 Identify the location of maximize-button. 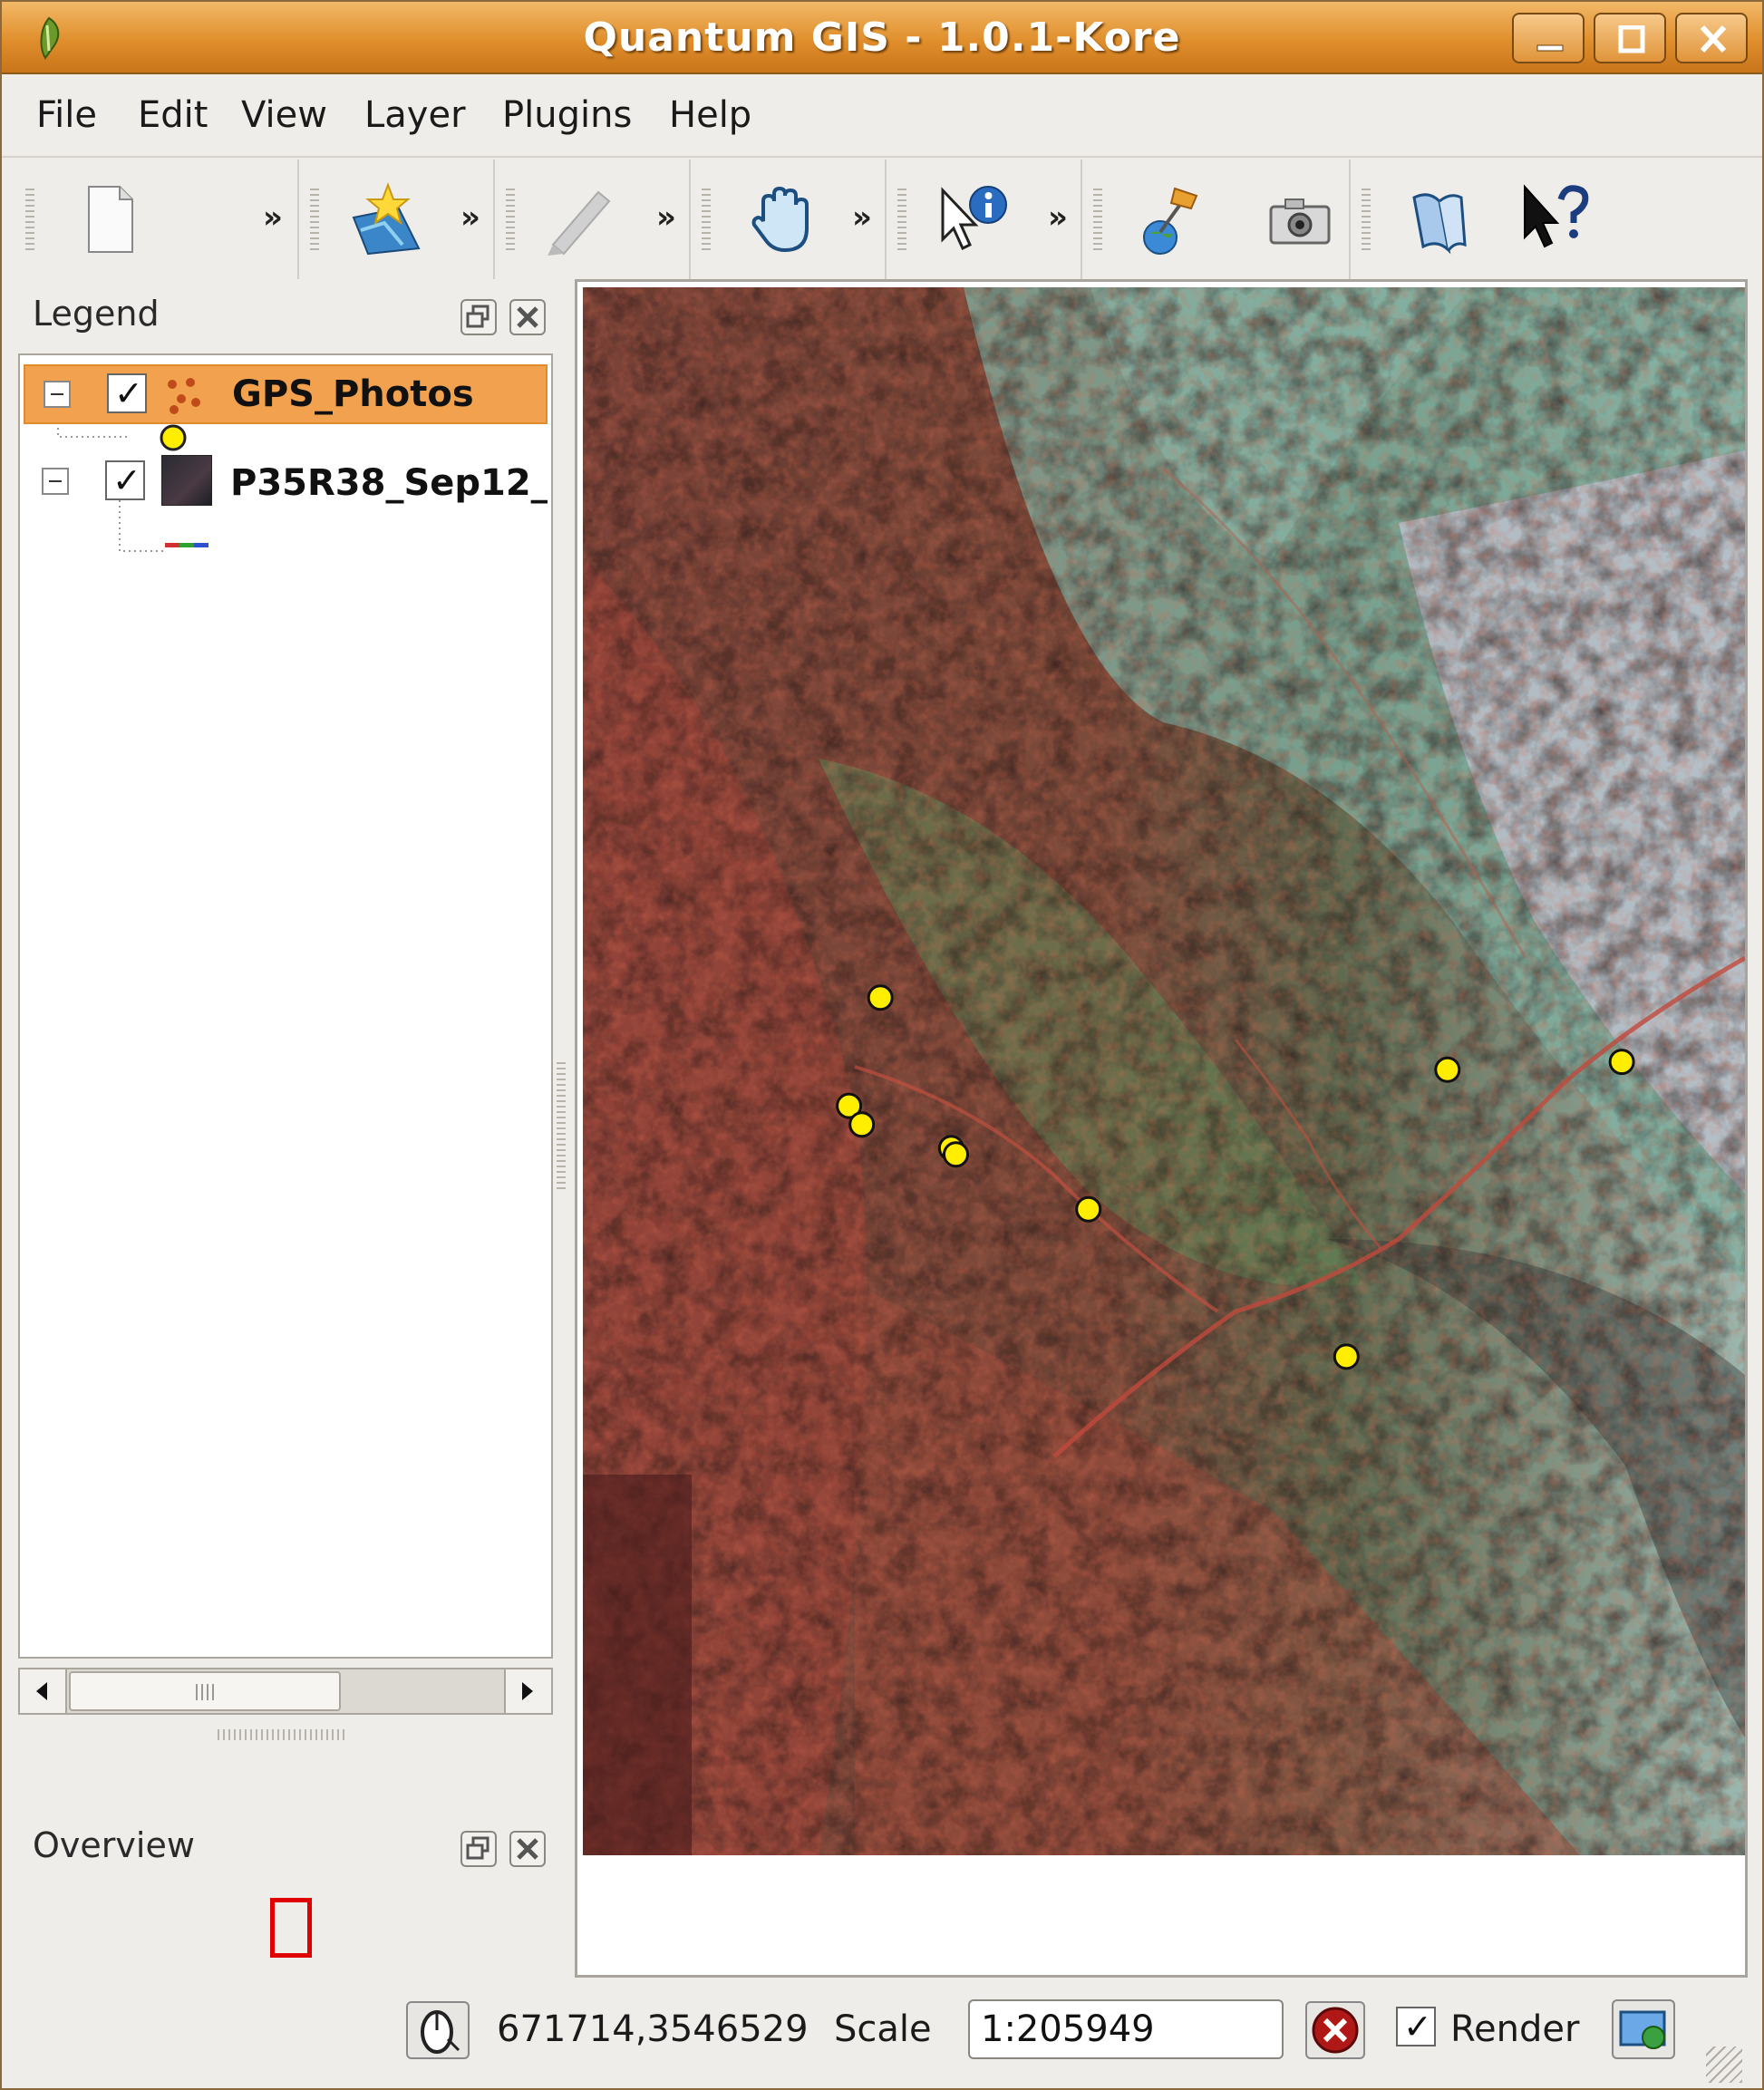
(1630, 38).